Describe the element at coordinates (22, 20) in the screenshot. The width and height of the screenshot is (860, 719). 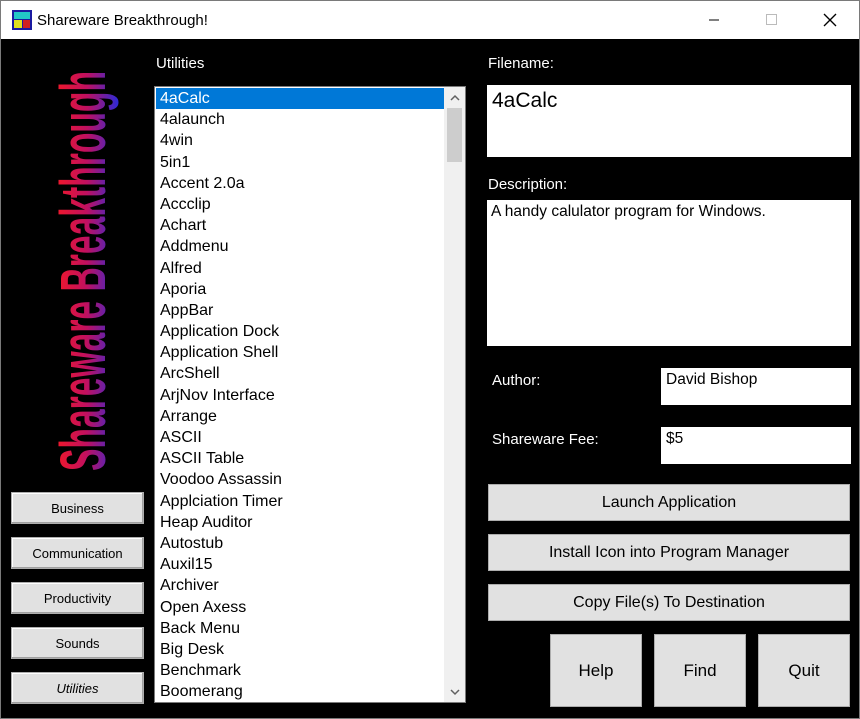
I see `app-logo-icon` at that location.